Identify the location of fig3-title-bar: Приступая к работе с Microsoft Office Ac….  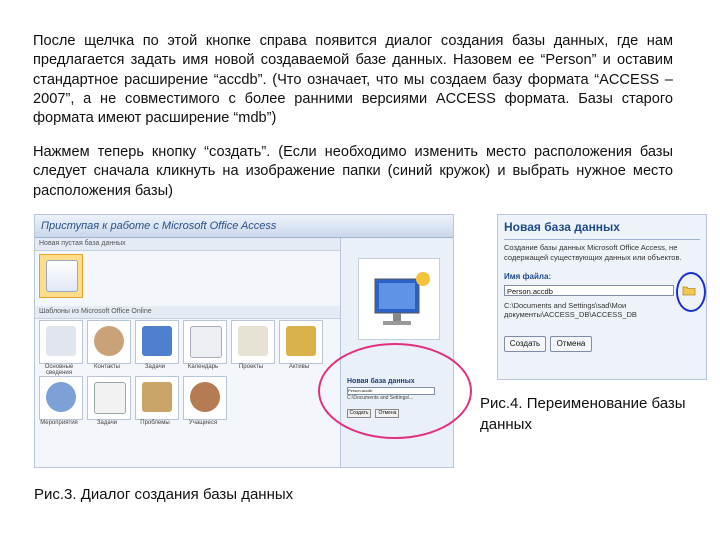
(244, 226).